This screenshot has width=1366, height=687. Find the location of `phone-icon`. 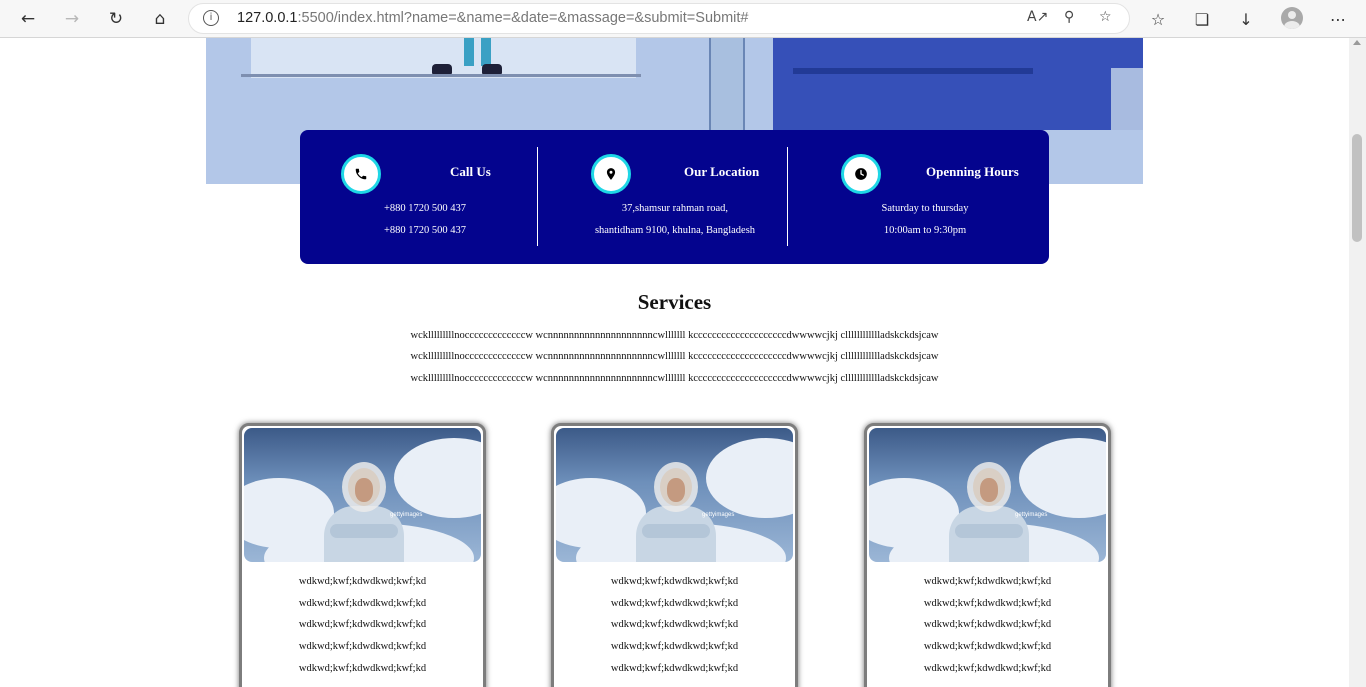

phone-icon is located at coordinates (361, 174).